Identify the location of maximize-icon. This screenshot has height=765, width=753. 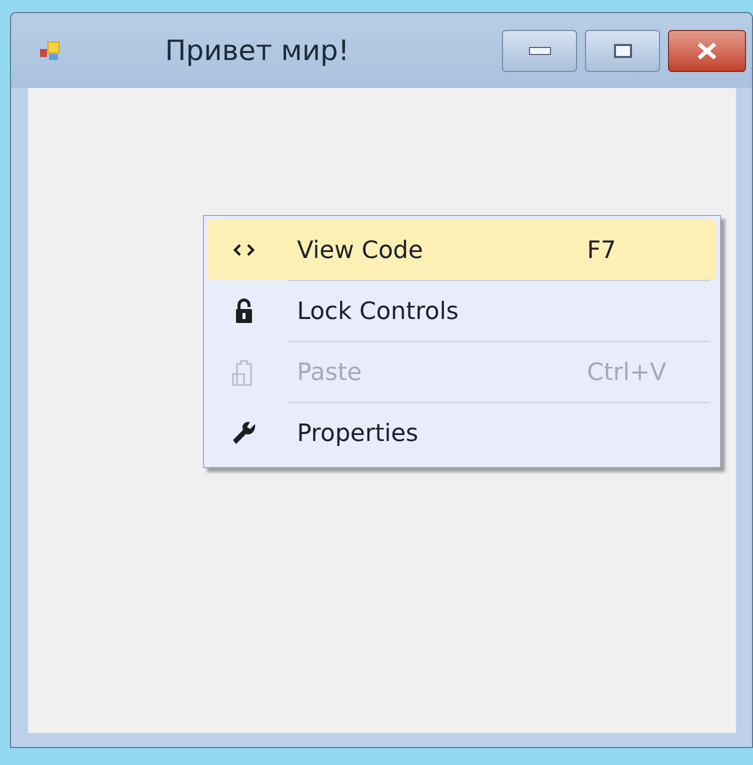
(623, 51).